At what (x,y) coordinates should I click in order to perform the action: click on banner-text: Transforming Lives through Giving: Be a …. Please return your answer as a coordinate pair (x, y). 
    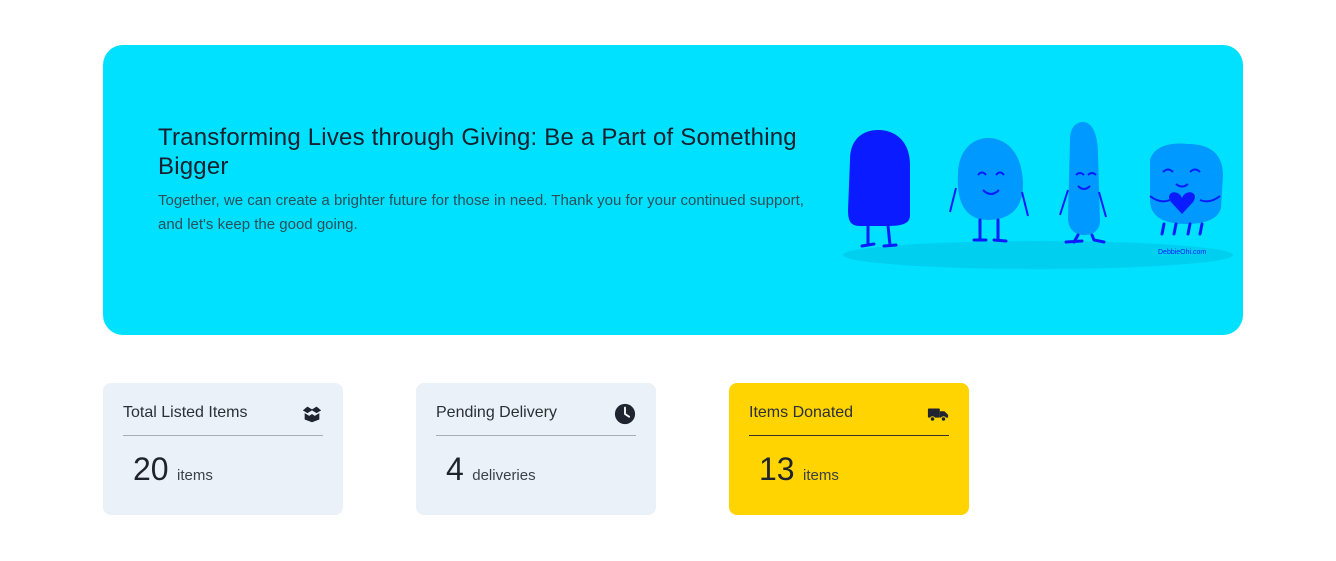
    Looking at the image, I should click on (488, 180).